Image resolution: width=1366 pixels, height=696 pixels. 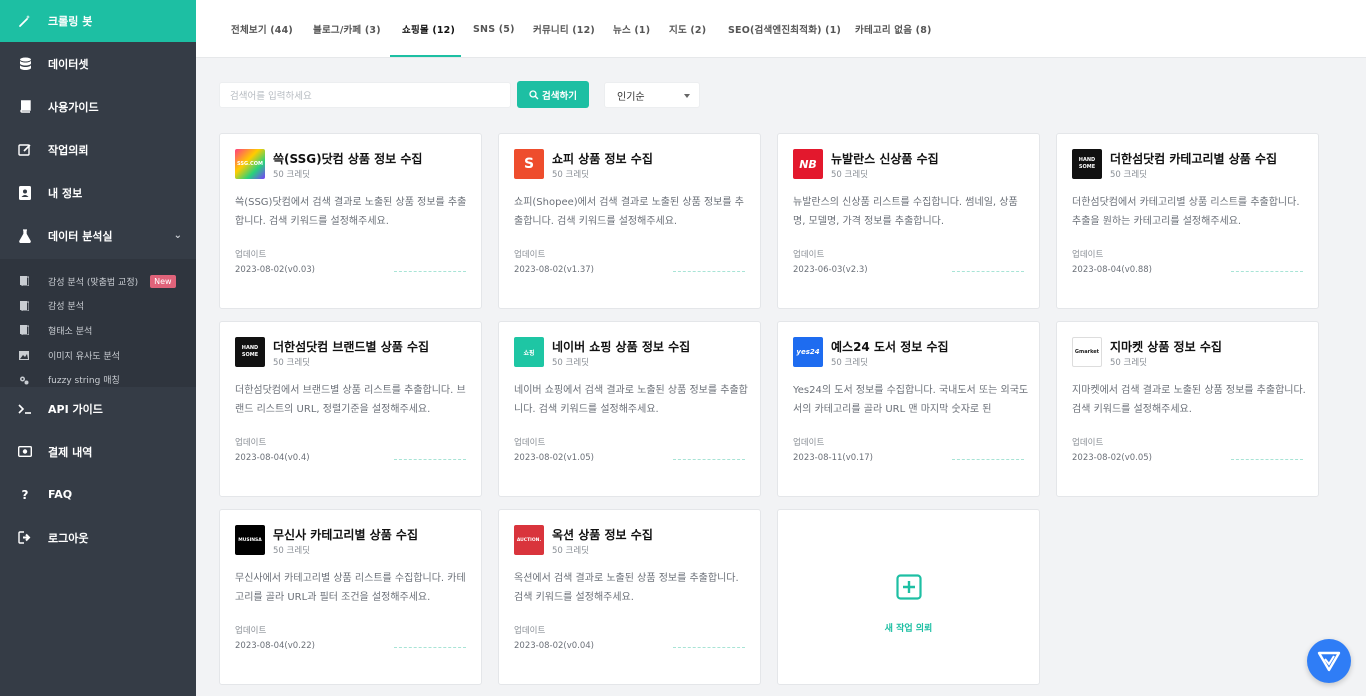 What do you see at coordinates (68, 538) in the screenshot?
I see `sidebar-item-label: 로그아웃` at bounding box center [68, 538].